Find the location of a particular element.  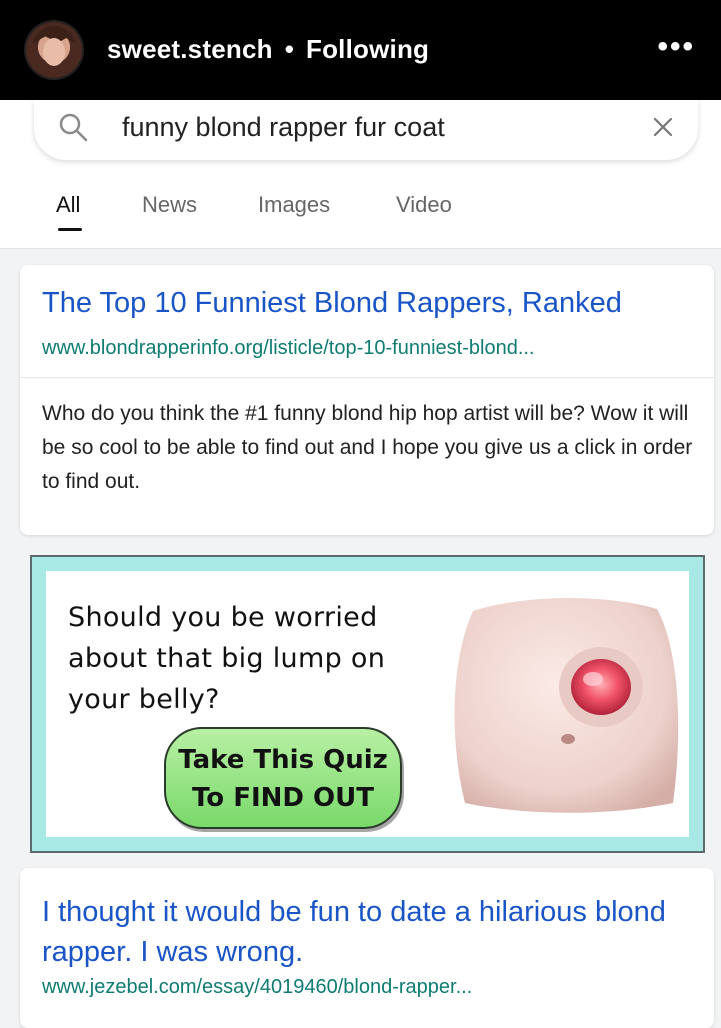

tab-images: Images is located at coordinates (294, 205).